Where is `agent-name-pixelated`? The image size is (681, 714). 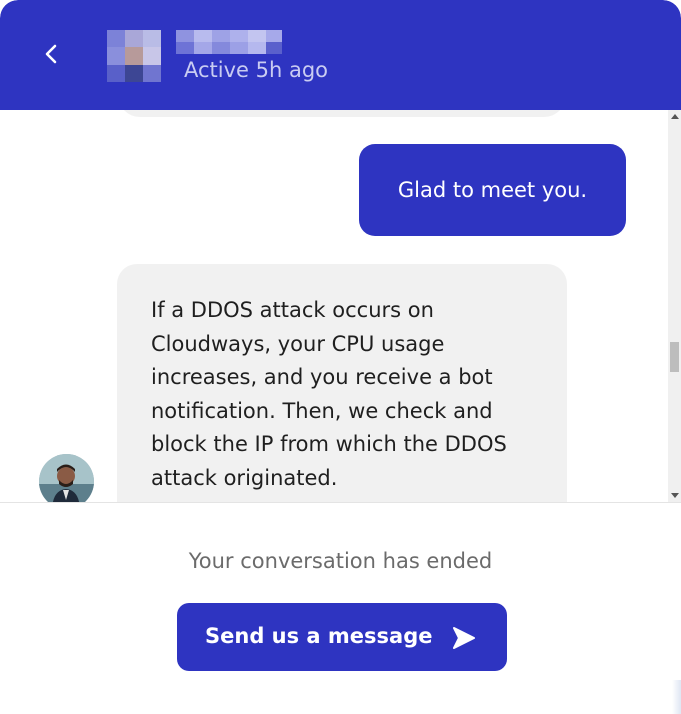 agent-name-pixelated is located at coordinates (229, 42).